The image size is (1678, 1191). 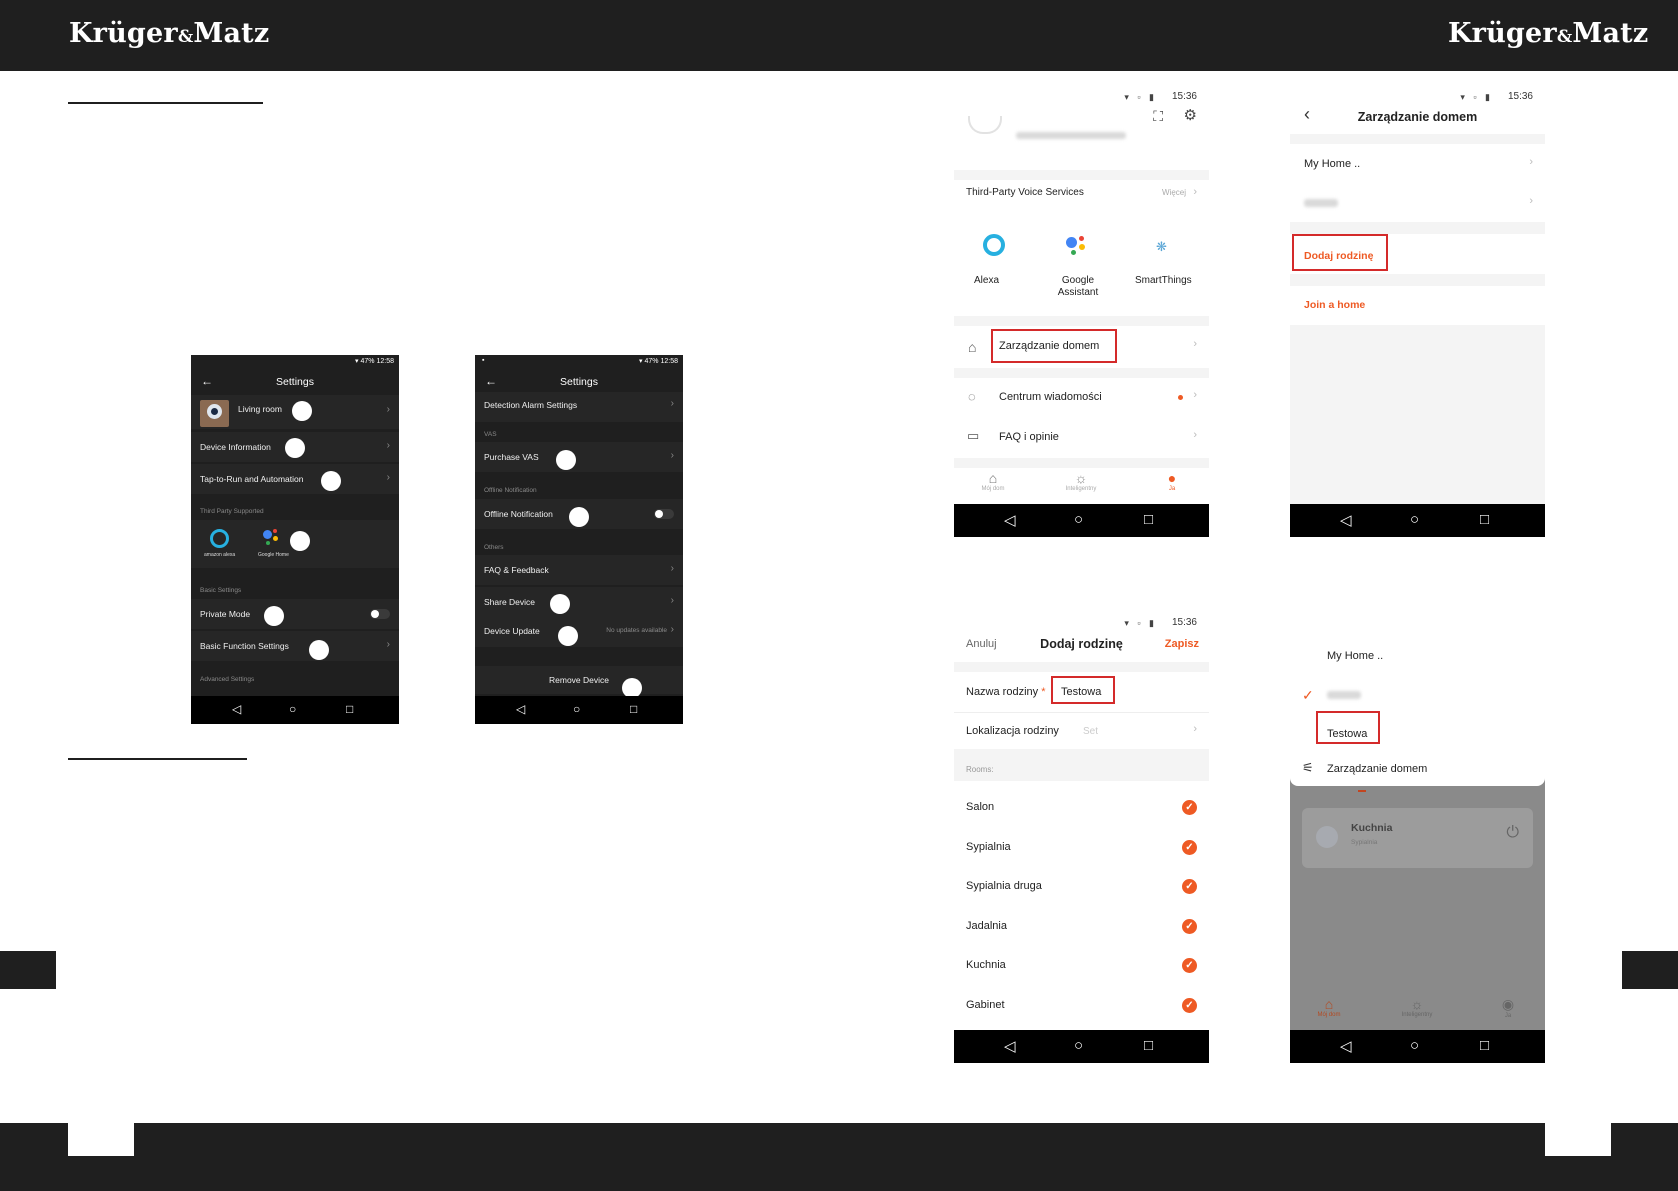 What do you see at coordinates (1081, 886) in the screenshot?
I see `room-row: Sypialnia druga ✓` at bounding box center [1081, 886].